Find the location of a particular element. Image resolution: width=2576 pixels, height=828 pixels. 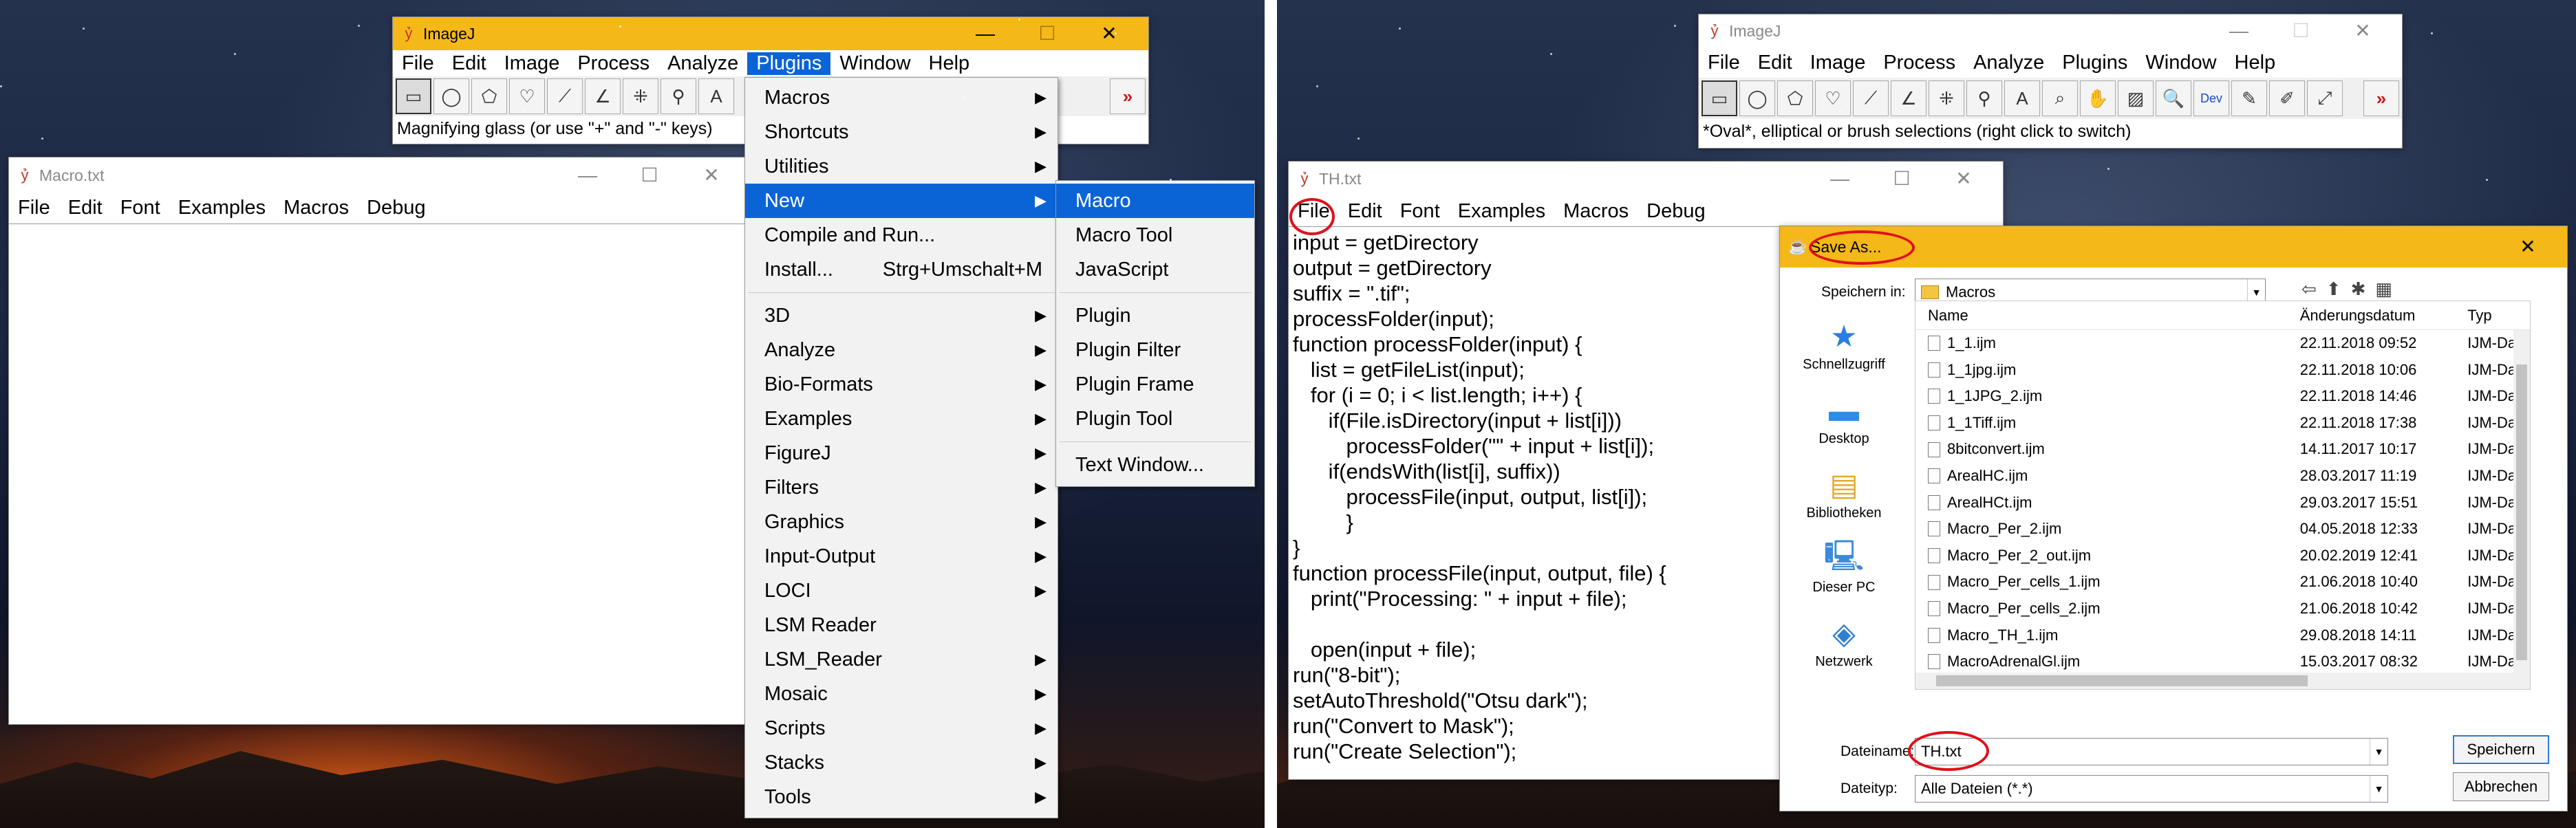

line-tool-icon: ⟋ is located at coordinates (565, 96).